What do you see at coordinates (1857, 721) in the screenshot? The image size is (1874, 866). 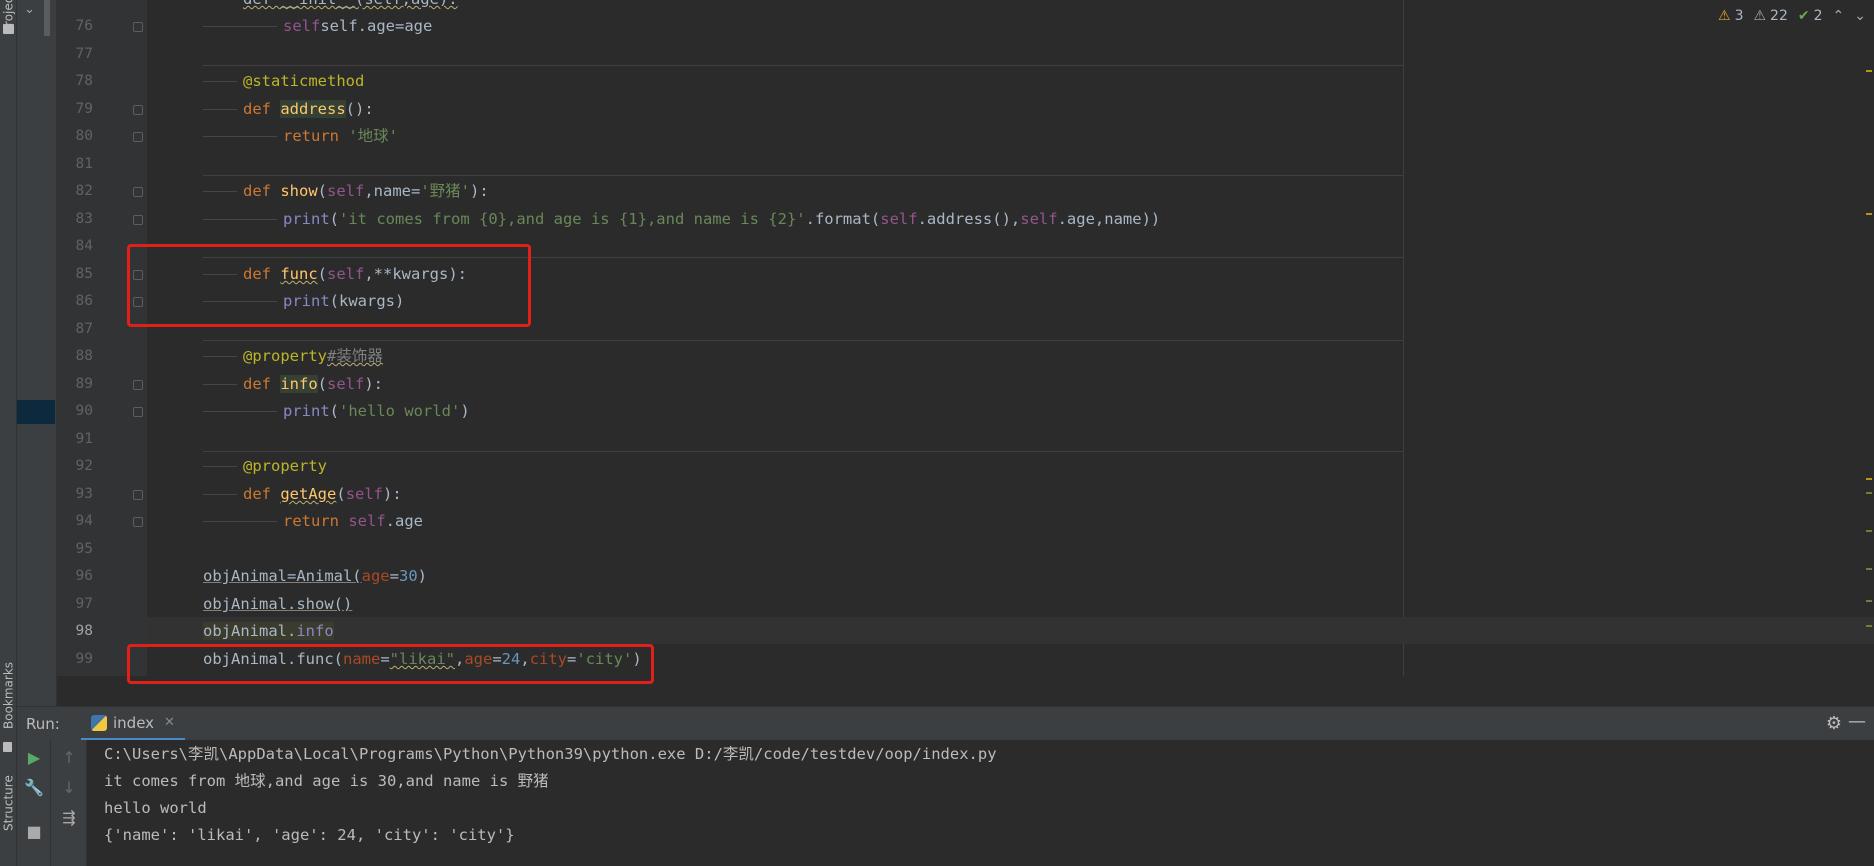 I see `minimize-icon: —` at bounding box center [1857, 721].